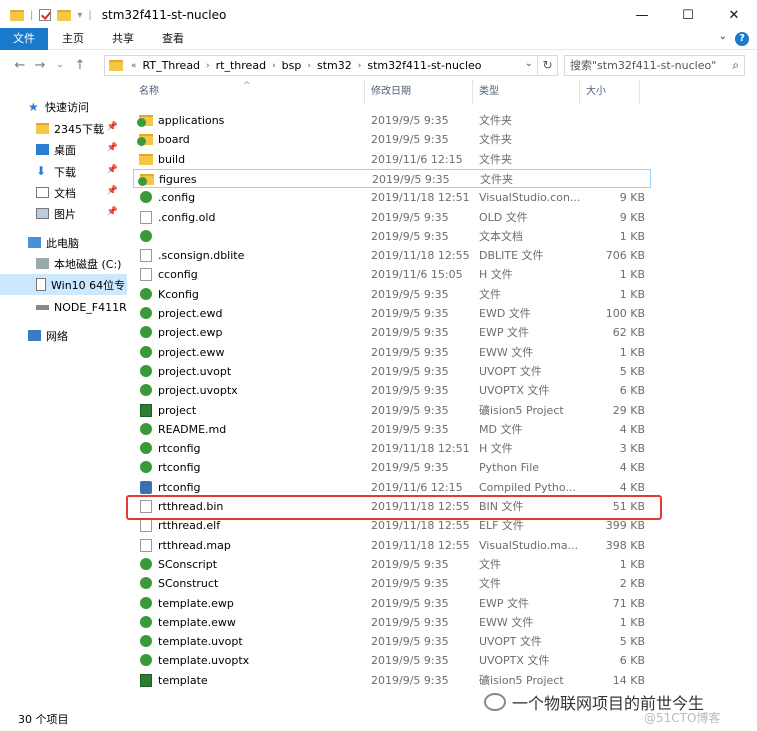 This screenshot has width=757, height=731. I want to click on customize-toolbar-icon: ▾, so click(79, 15).